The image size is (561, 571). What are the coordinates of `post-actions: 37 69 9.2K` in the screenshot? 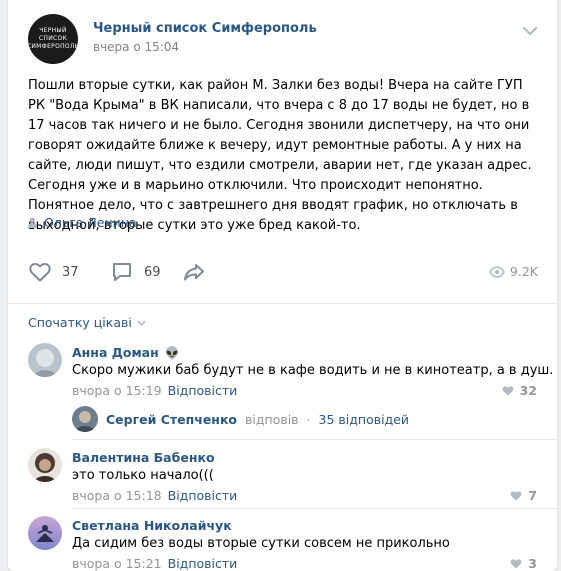 It's located at (283, 276).